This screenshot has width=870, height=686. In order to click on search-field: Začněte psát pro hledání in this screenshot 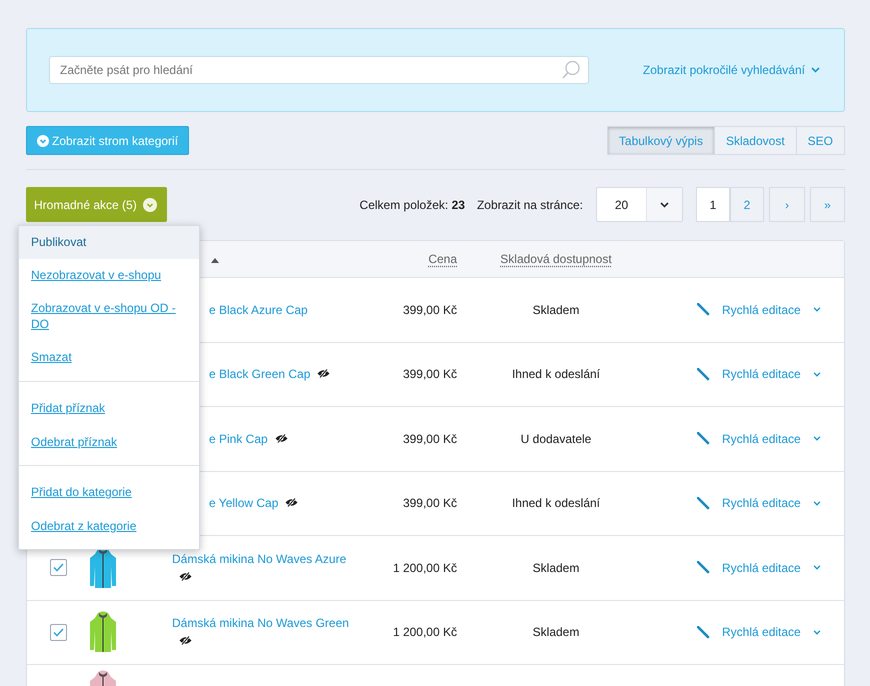, I will do `click(319, 70)`.